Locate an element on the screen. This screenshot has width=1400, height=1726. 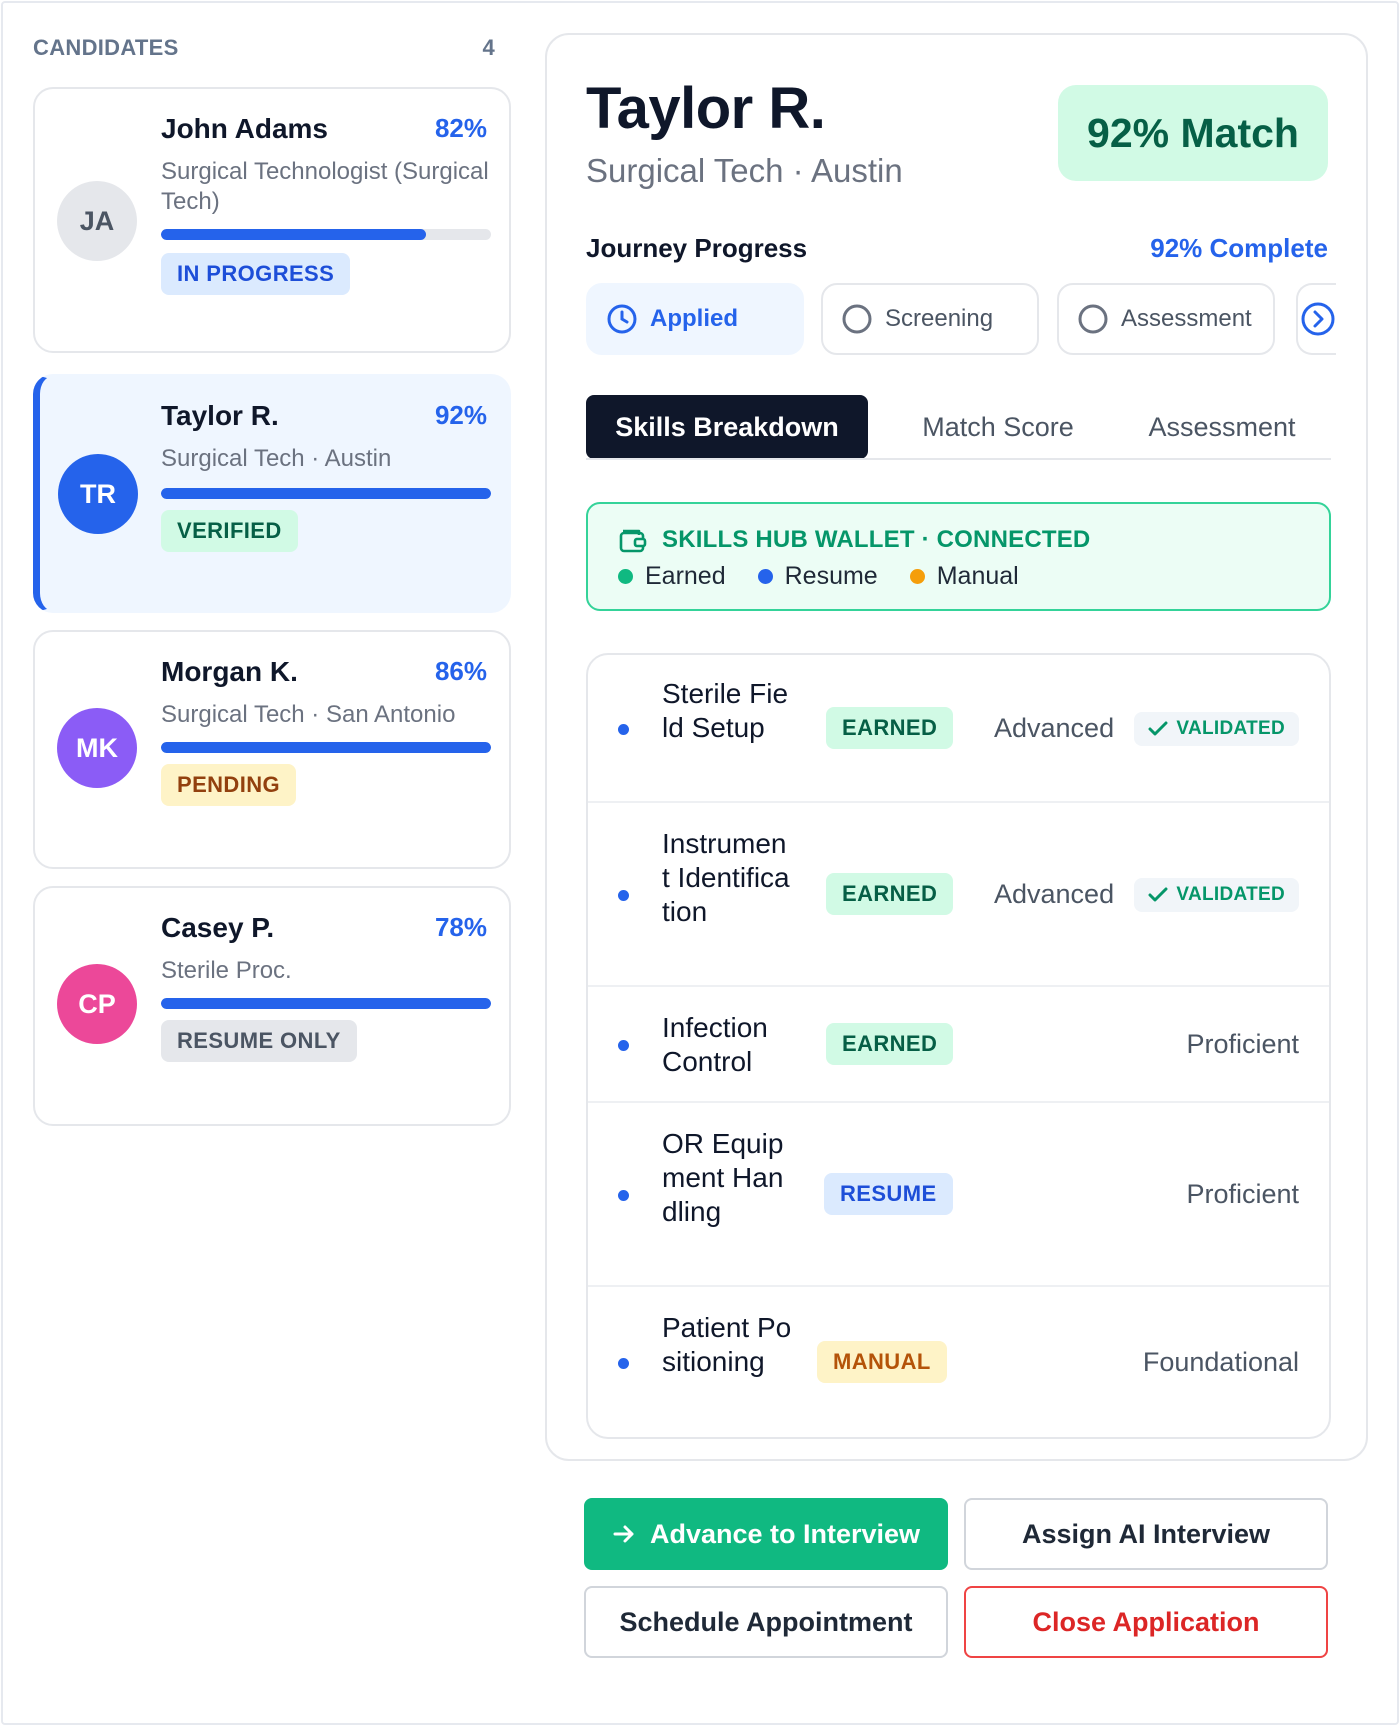
advance-to-interview-button: Advance to Interview is located at coordinates (766, 1534).